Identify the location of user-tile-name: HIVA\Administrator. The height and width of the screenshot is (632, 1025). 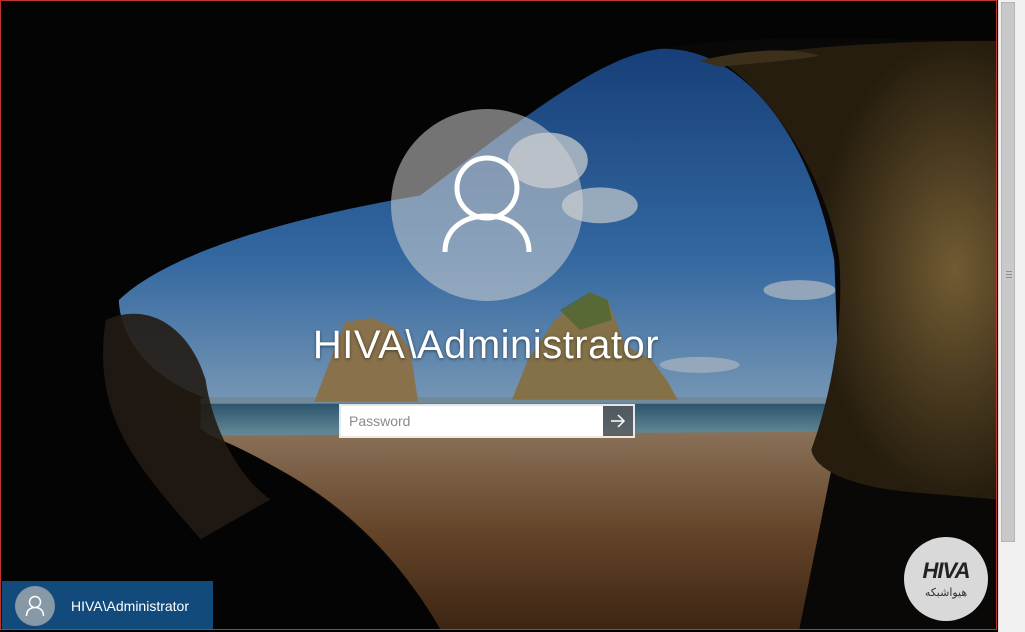
(130, 606).